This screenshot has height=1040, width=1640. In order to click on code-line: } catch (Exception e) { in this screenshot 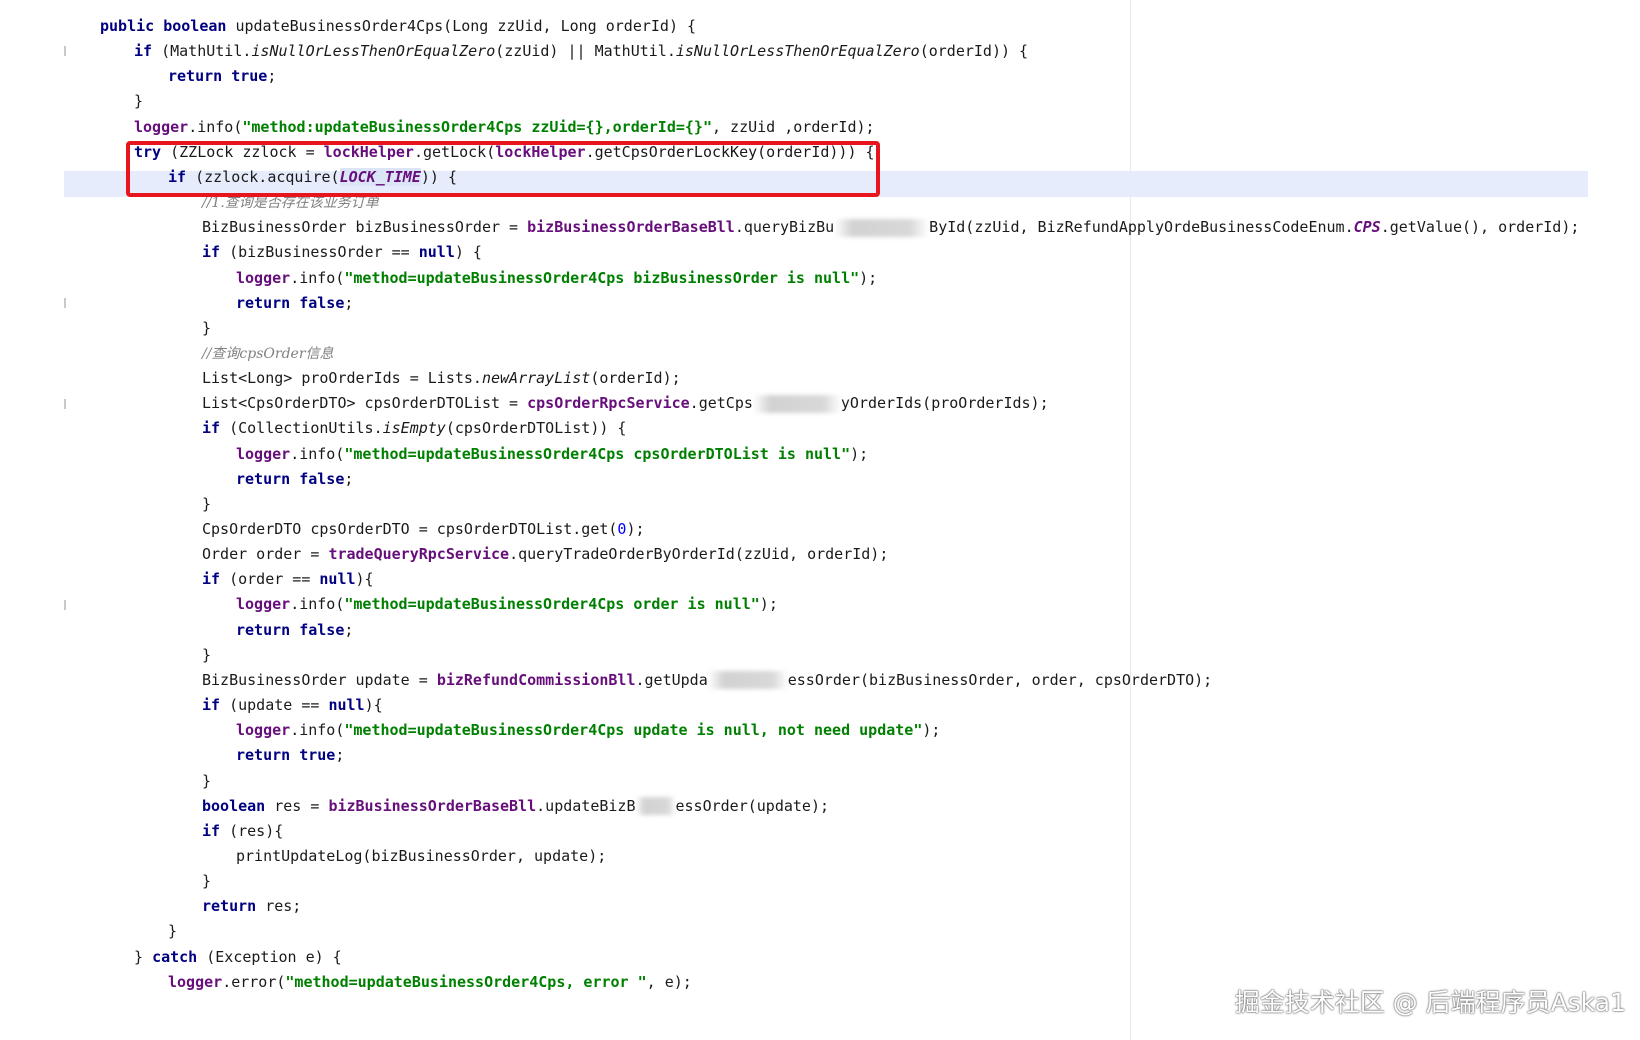, I will do `click(238, 957)`.